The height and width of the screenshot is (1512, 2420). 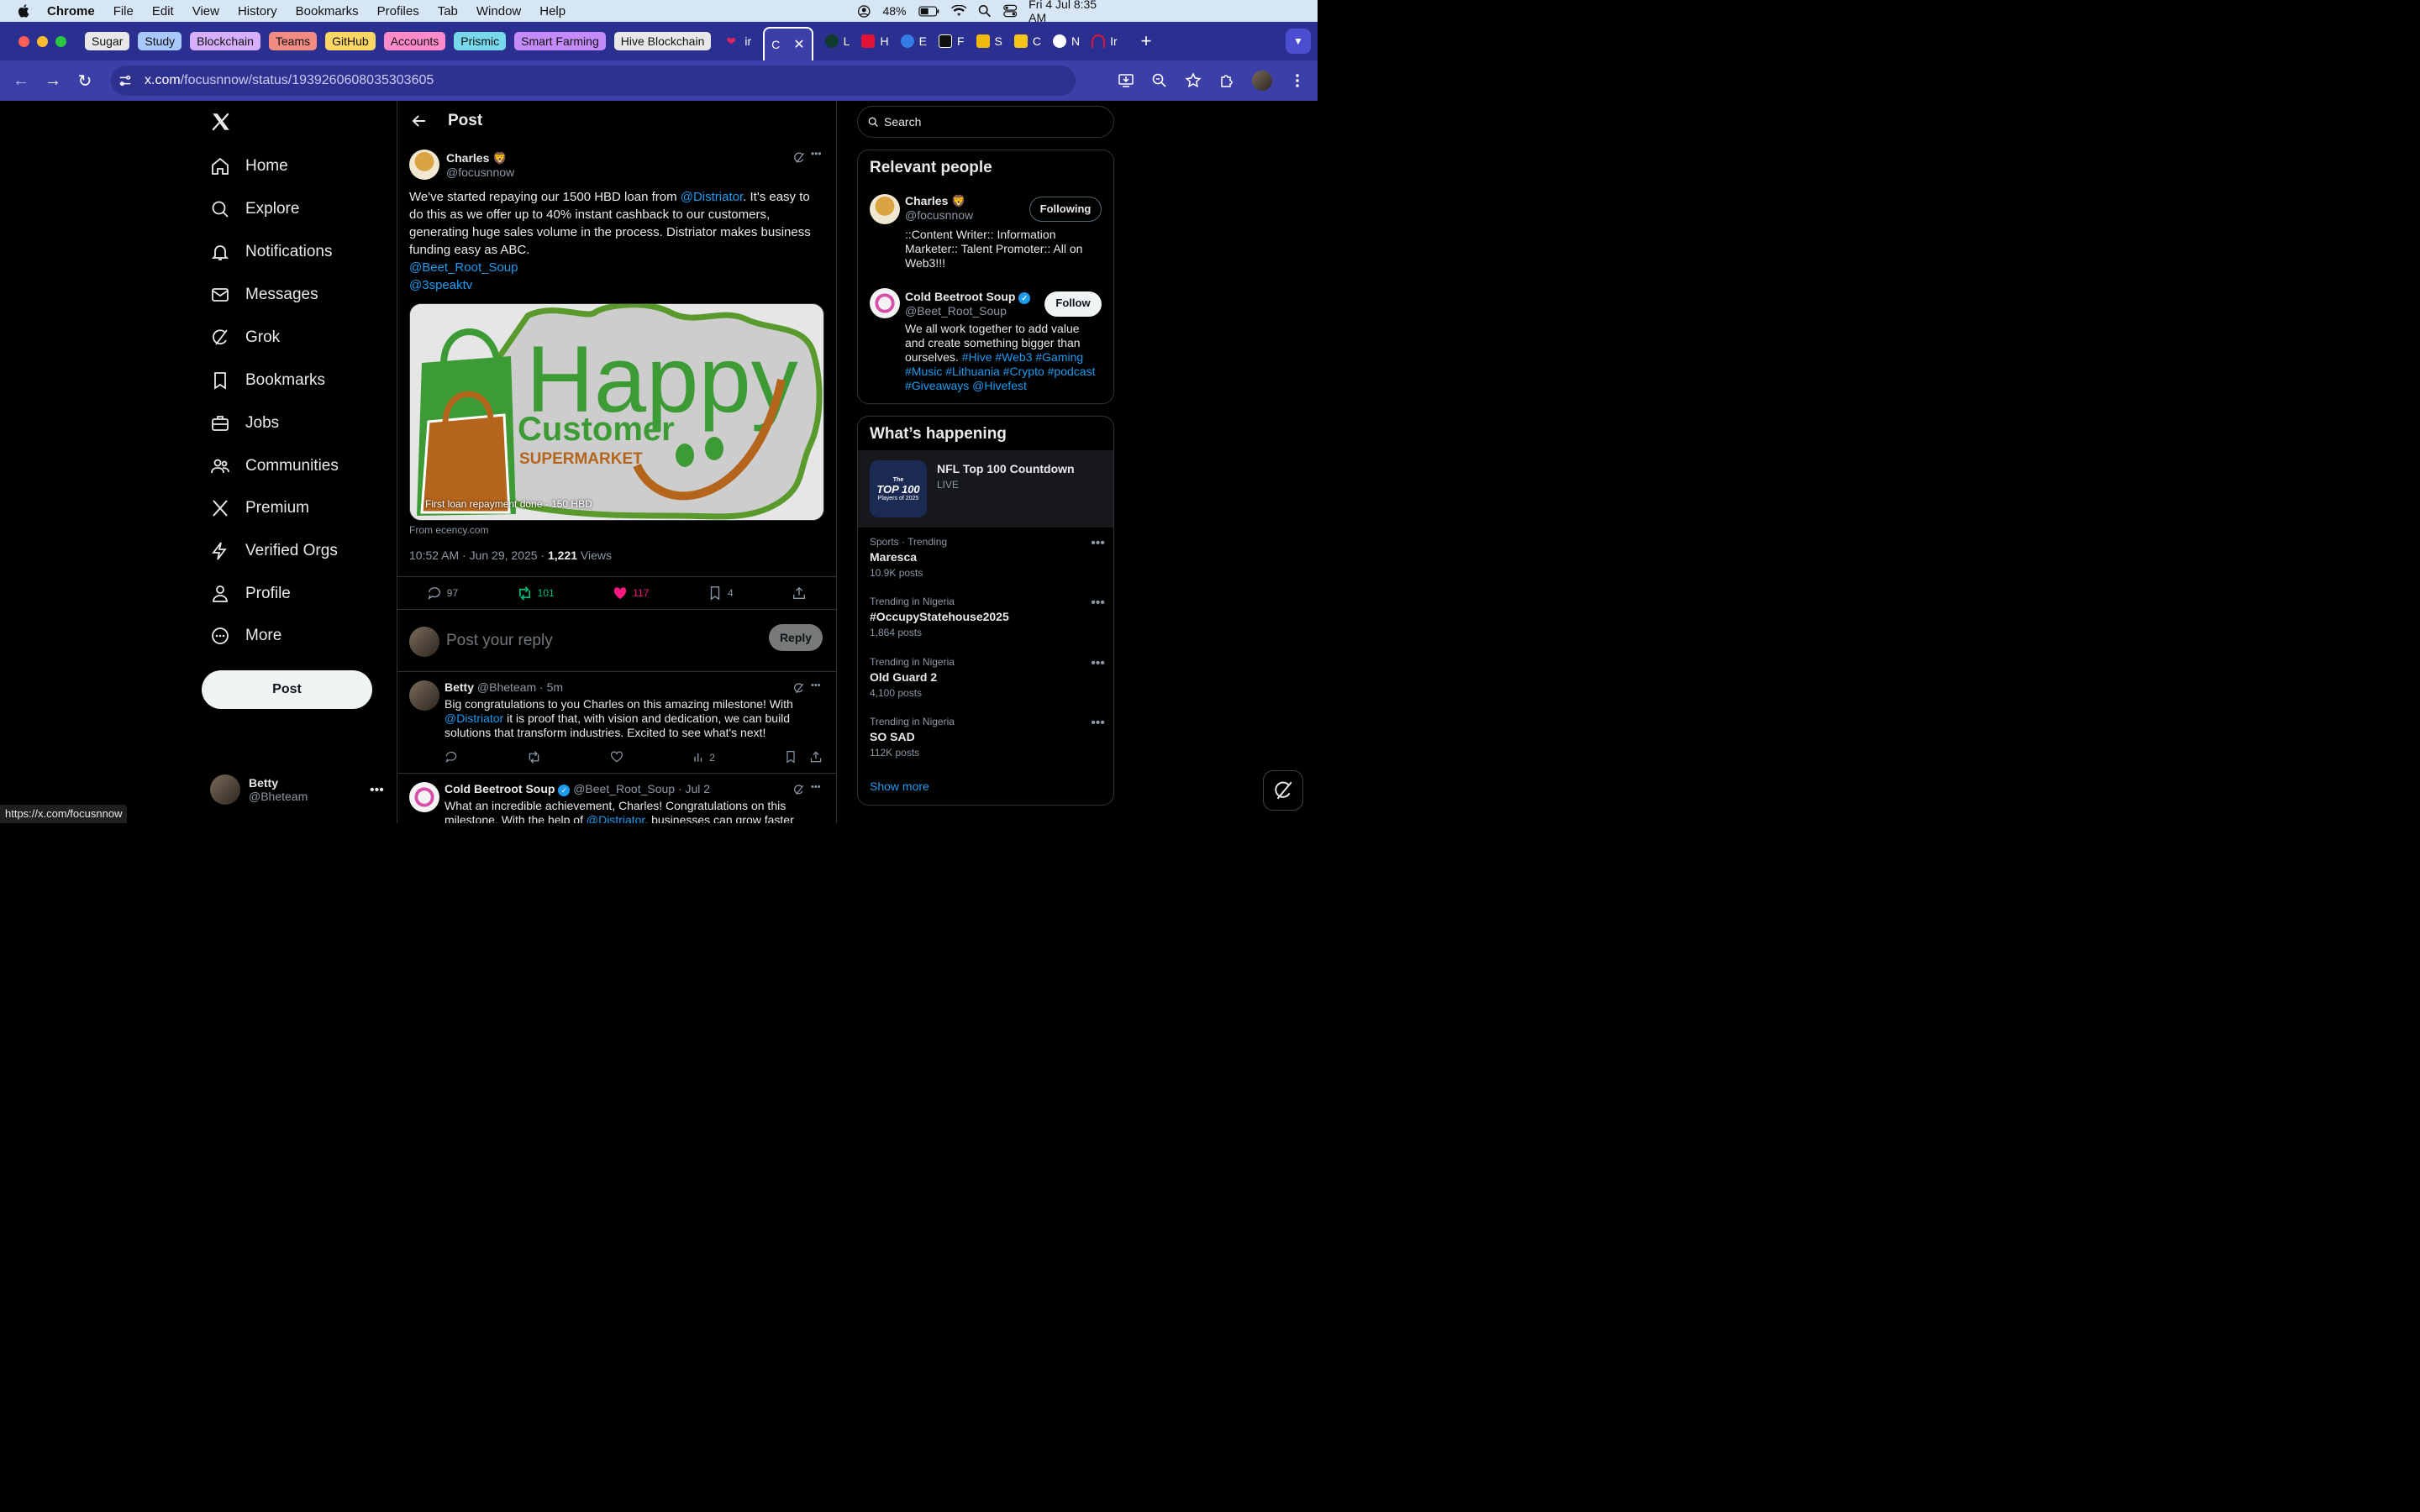 I want to click on following-button: Following, so click(x=1065, y=209).